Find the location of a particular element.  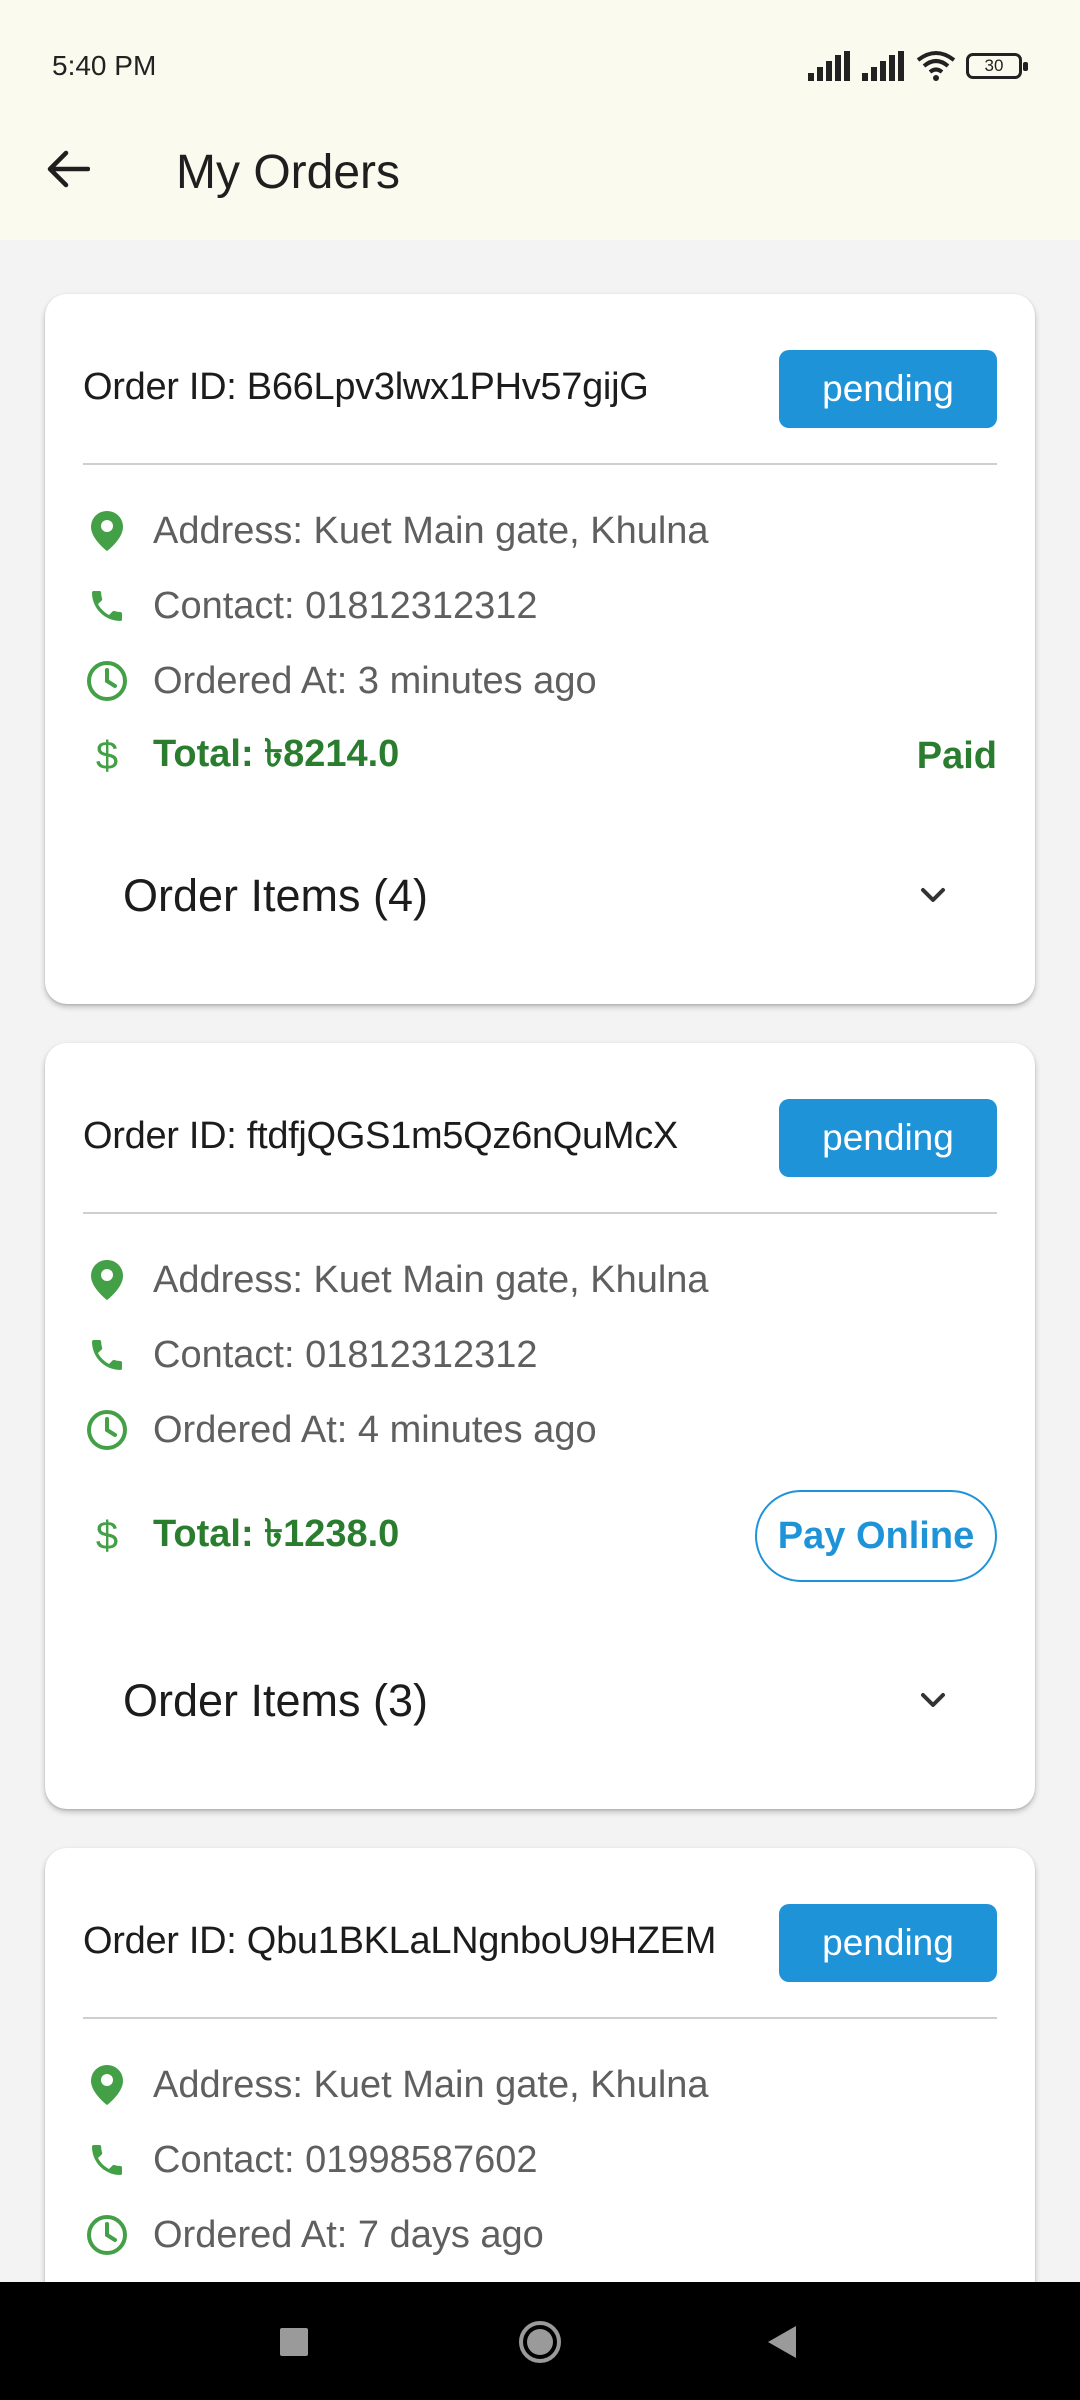

back-button is located at coordinates (68, 169).